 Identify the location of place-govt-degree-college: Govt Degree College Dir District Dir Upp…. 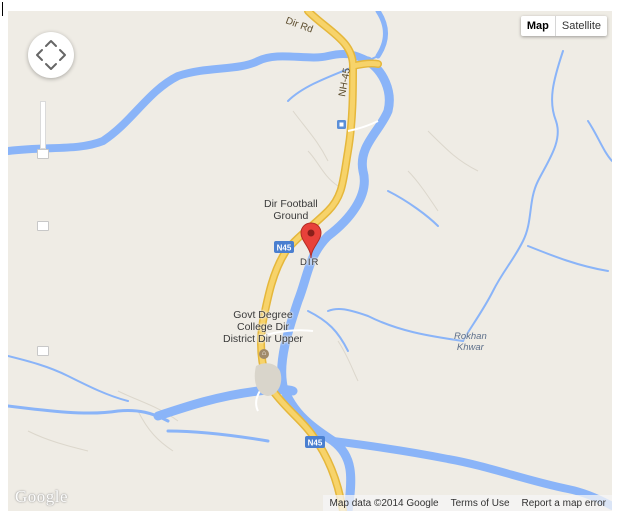
(263, 327).